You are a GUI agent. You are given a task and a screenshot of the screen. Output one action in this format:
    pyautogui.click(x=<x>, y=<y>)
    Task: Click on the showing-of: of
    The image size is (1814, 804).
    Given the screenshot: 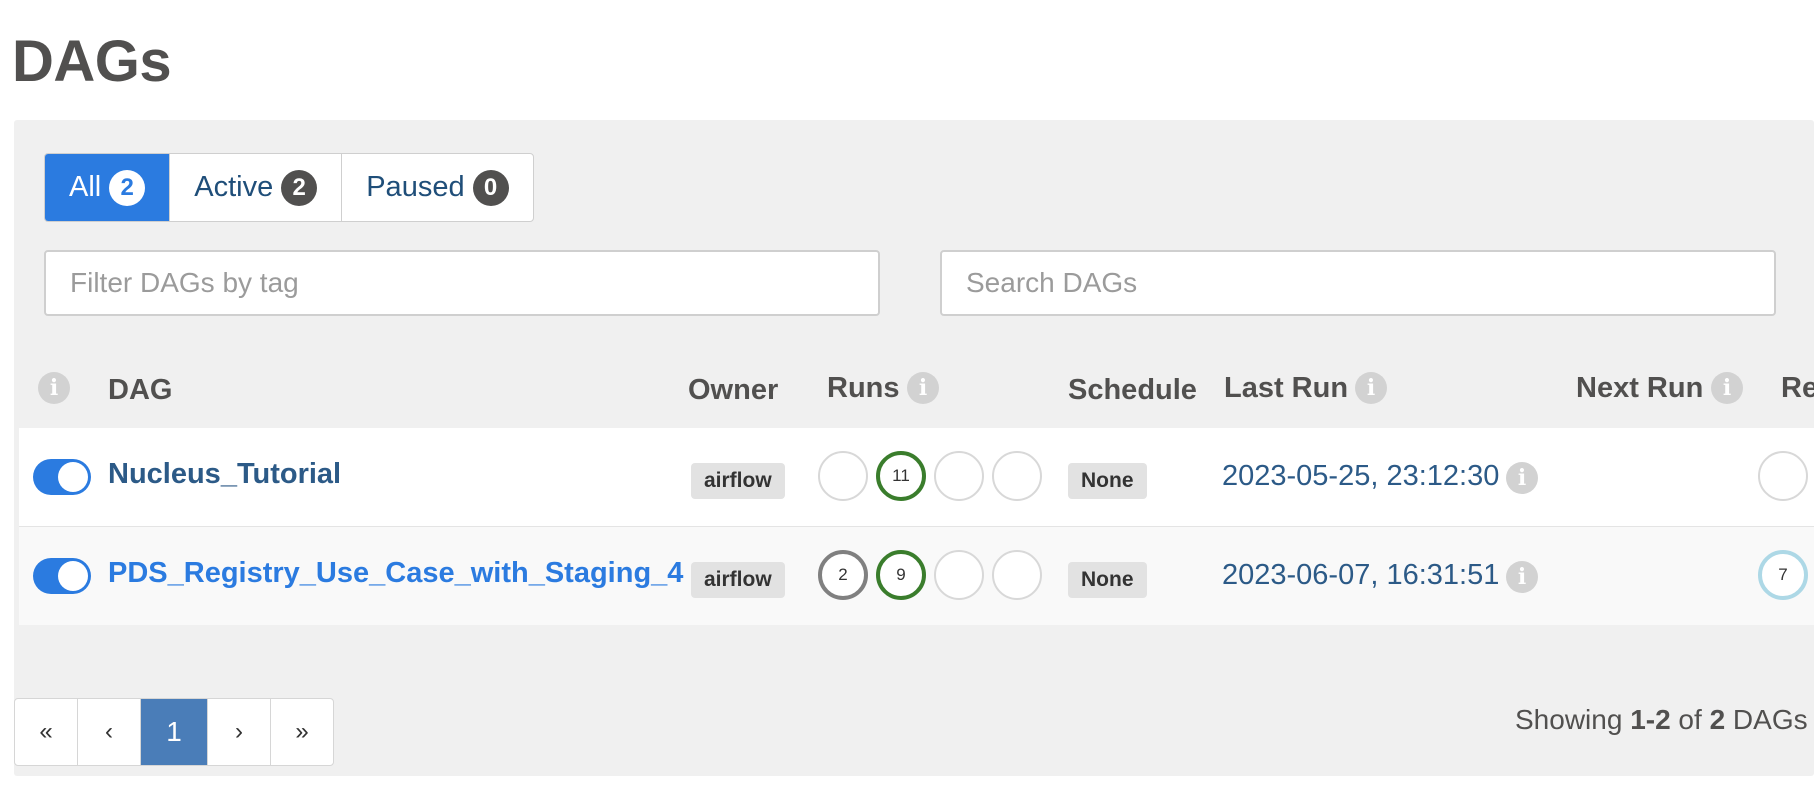 What is the action you would take?
    pyautogui.click(x=1690, y=719)
    